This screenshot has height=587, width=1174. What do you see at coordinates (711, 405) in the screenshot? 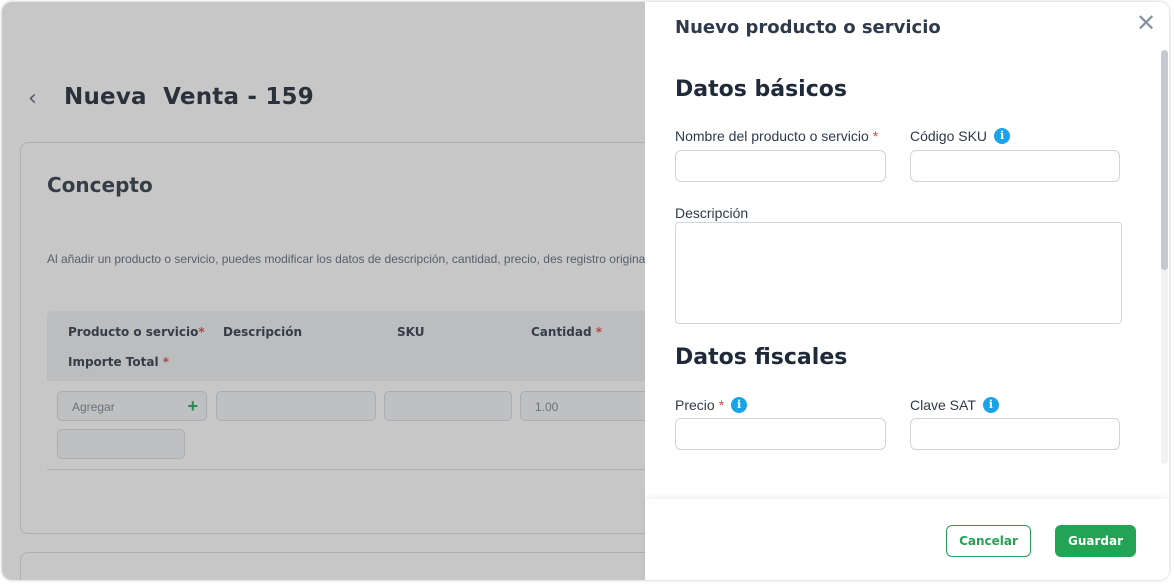
I see `price-label: Precio * i` at bounding box center [711, 405].